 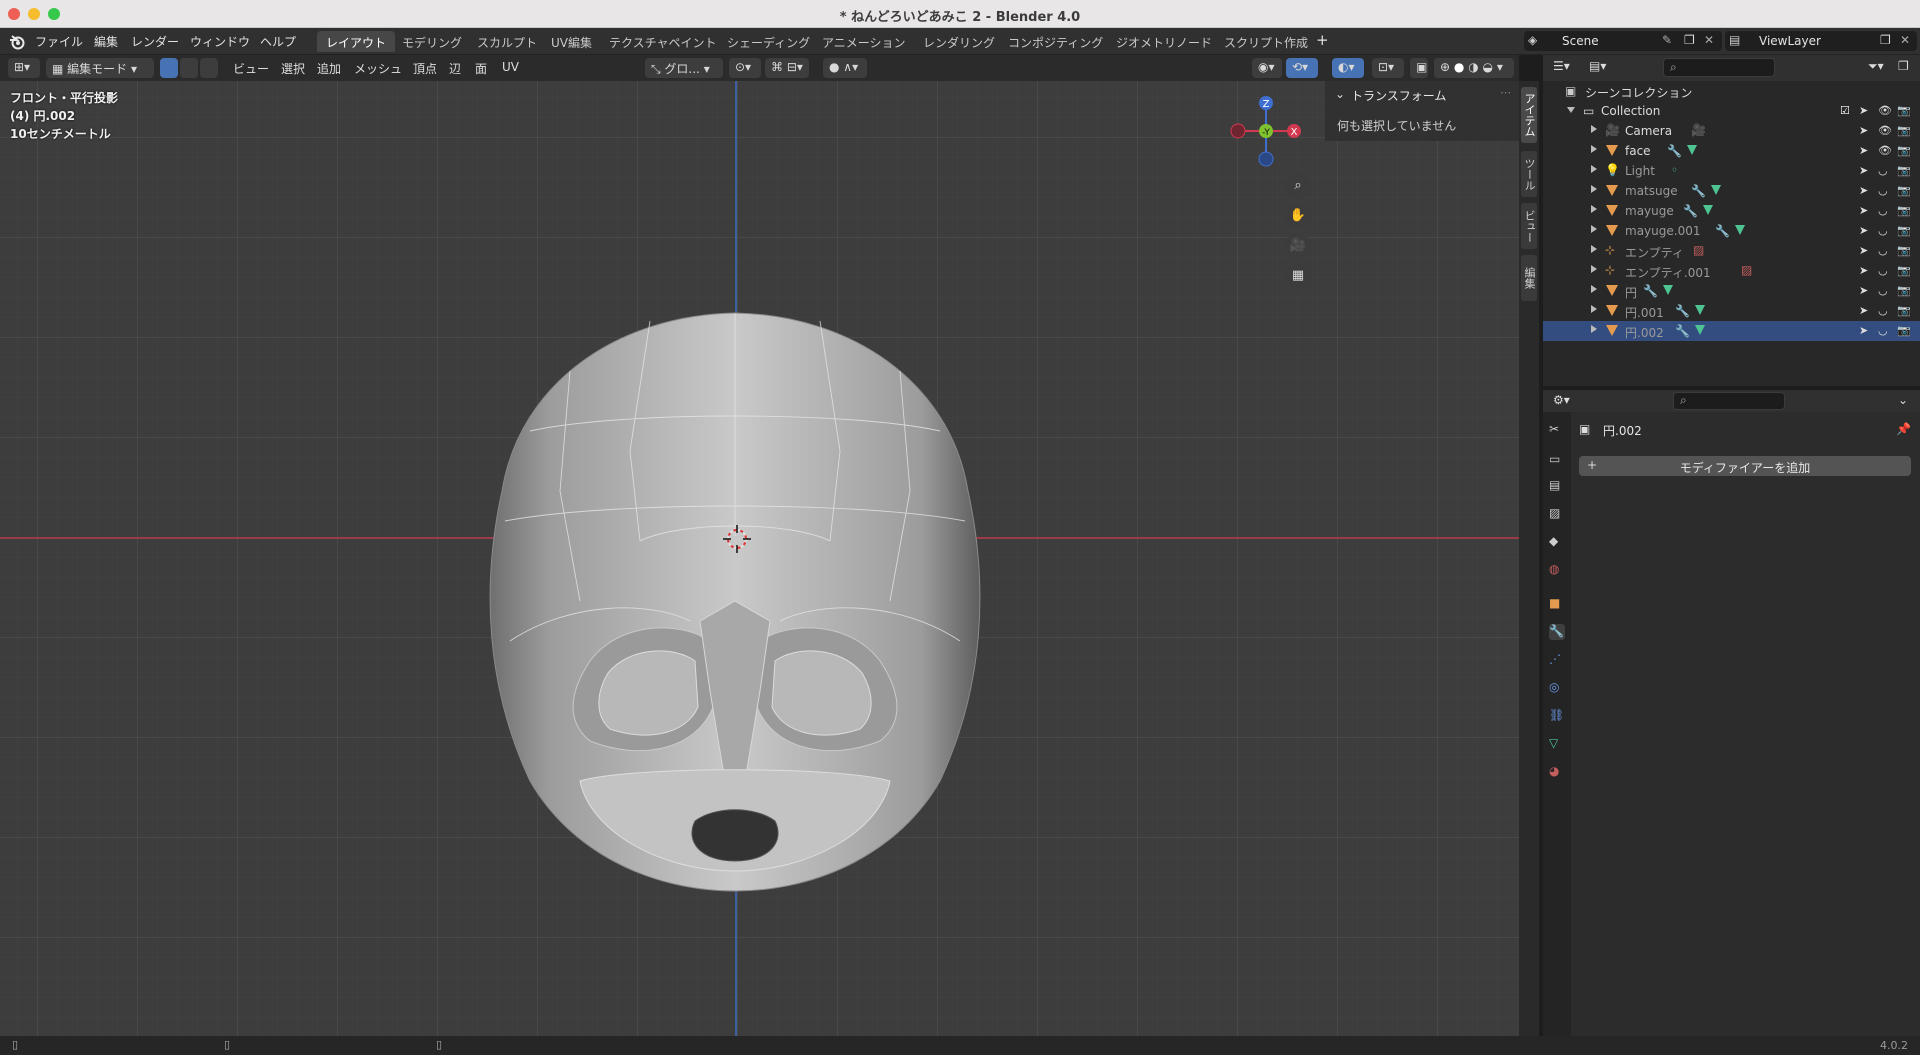 What do you see at coordinates (507, 41) in the screenshot?
I see `tab-sculpt: スカルプト` at bounding box center [507, 41].